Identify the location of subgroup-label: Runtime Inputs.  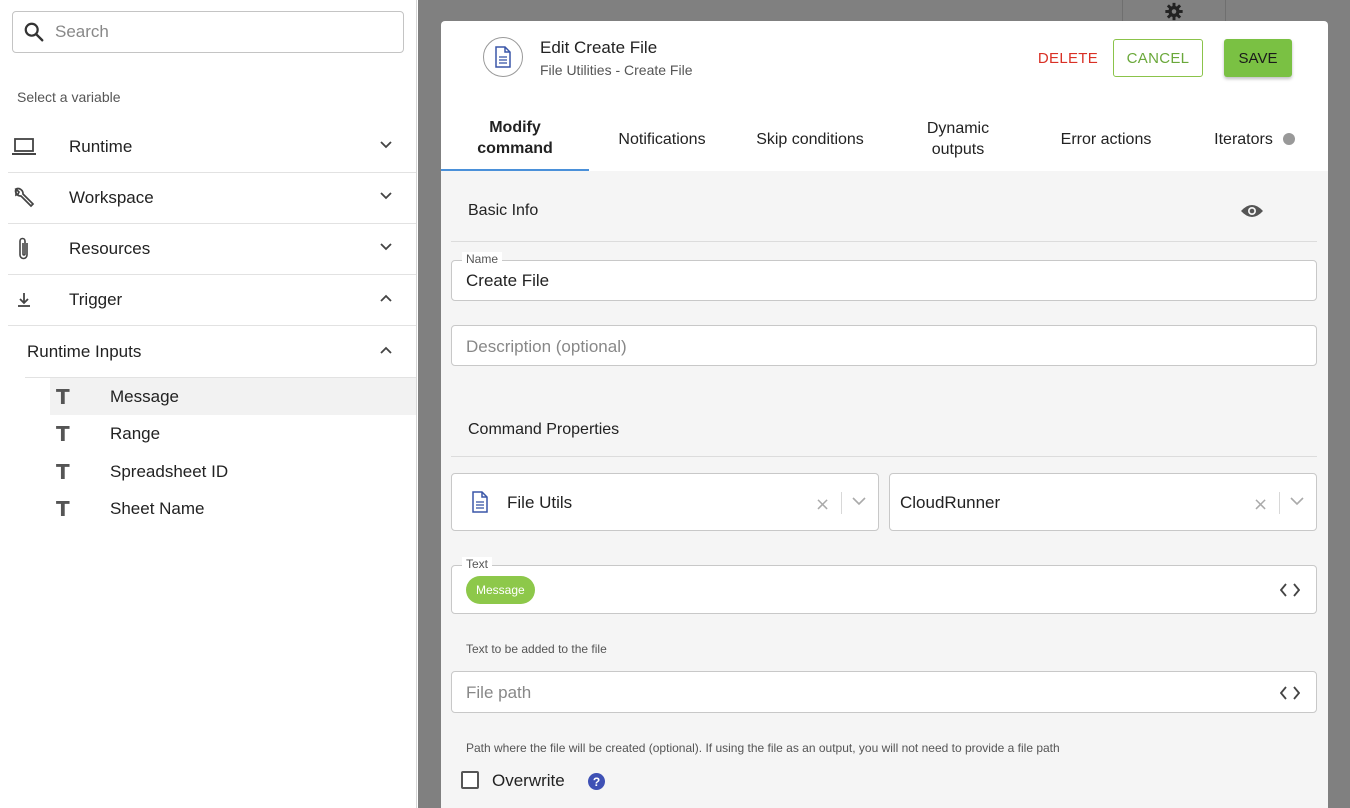
(84, 351).